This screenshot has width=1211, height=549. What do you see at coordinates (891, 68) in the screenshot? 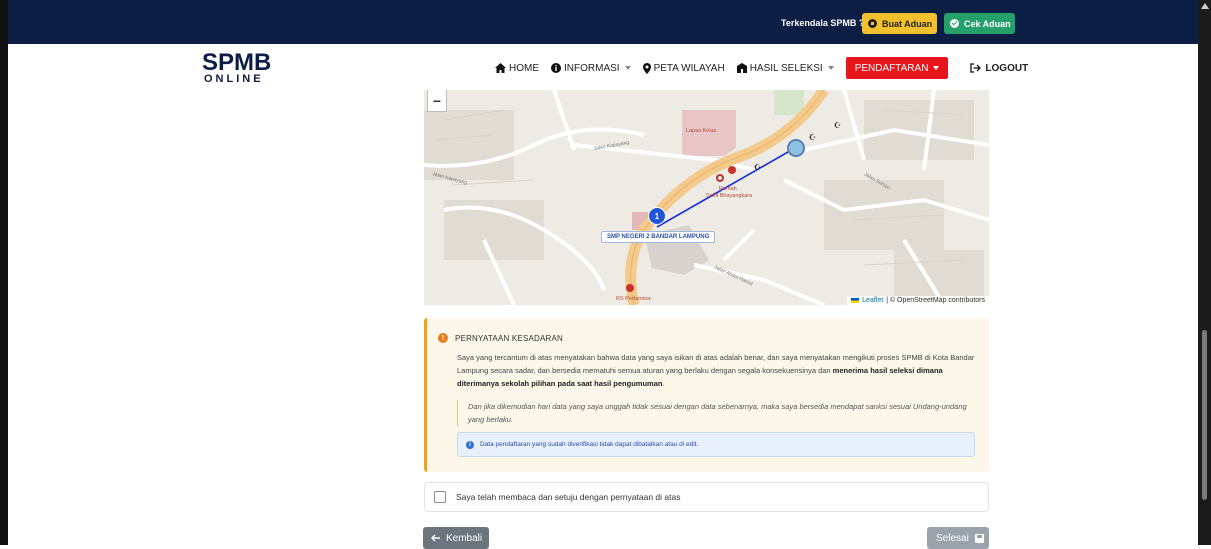
I see `nav-pendaftaran-label: PENDAFTARAN` at bounding box center [891, 68].